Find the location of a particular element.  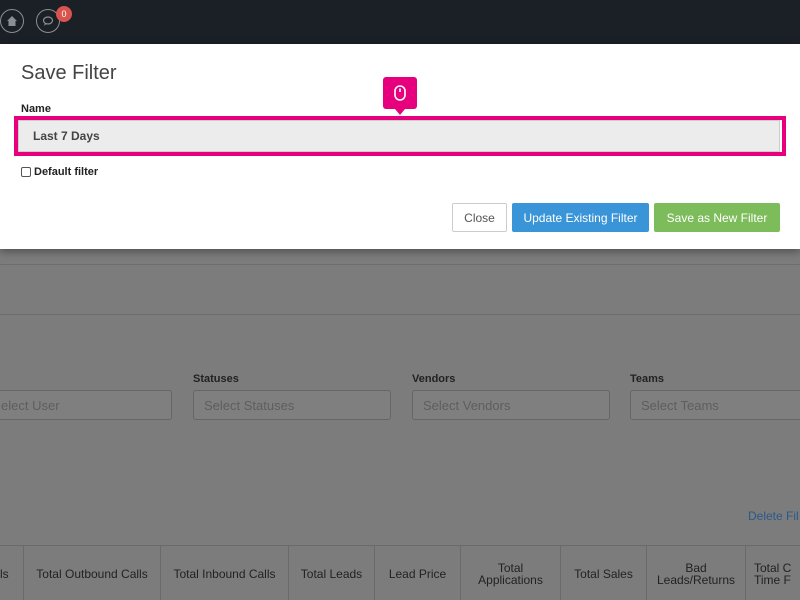

delete-filter-link: Delete Fil is located at coordinates (773, 516).